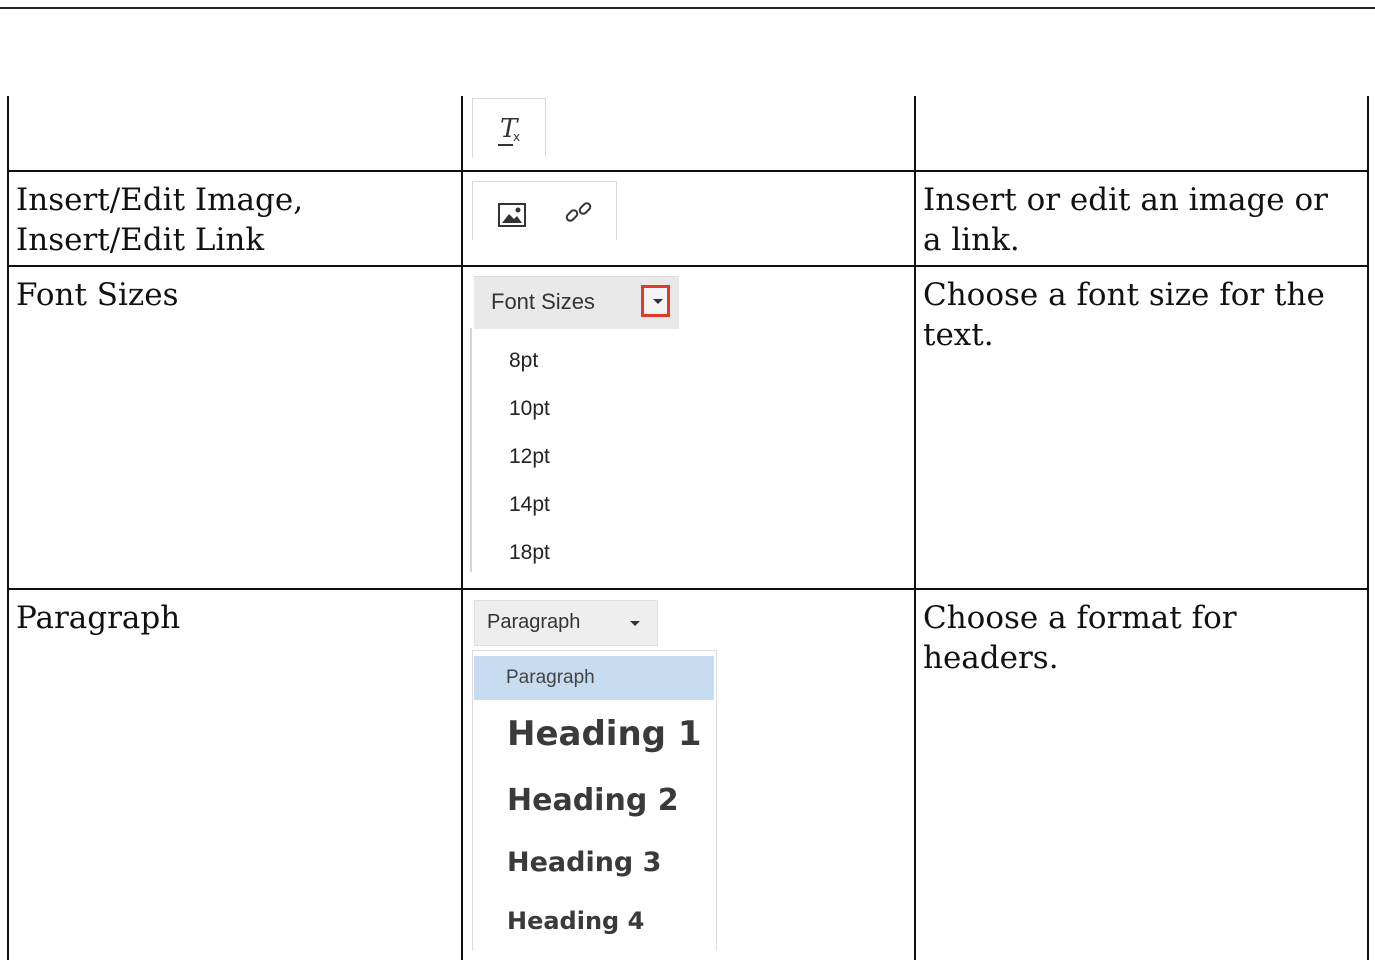 The height and width of the screenshot is (960, 1375). I want to click on font-size-option: 8pt, so click(523, 361).